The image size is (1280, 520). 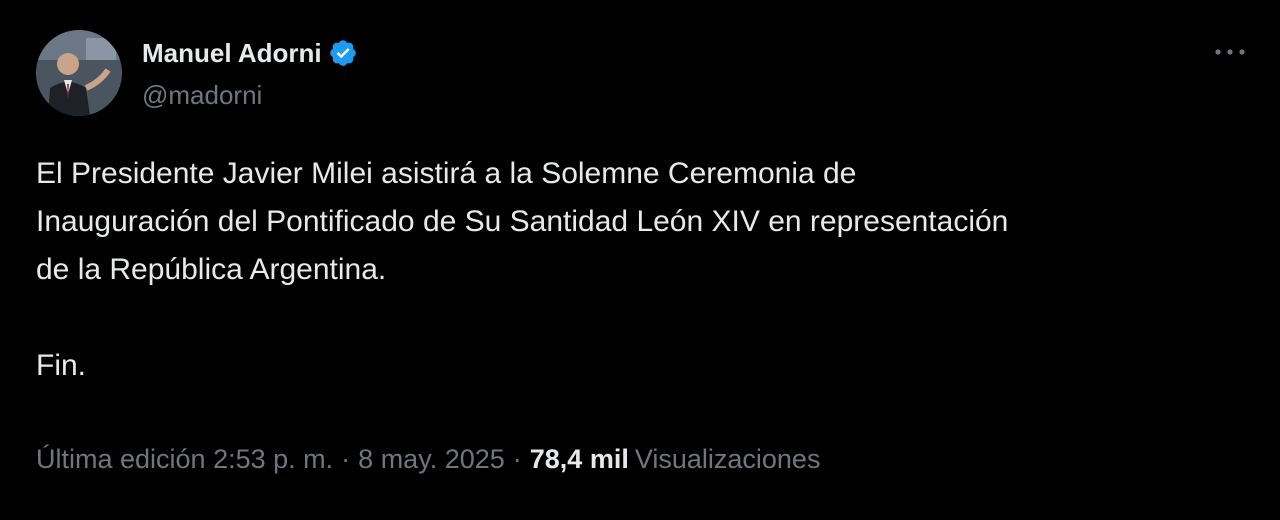 What do you see at coordinates (121, 459) in the screenshot?
I see `edited-label: Última edición` at bounding box center [121, 459].